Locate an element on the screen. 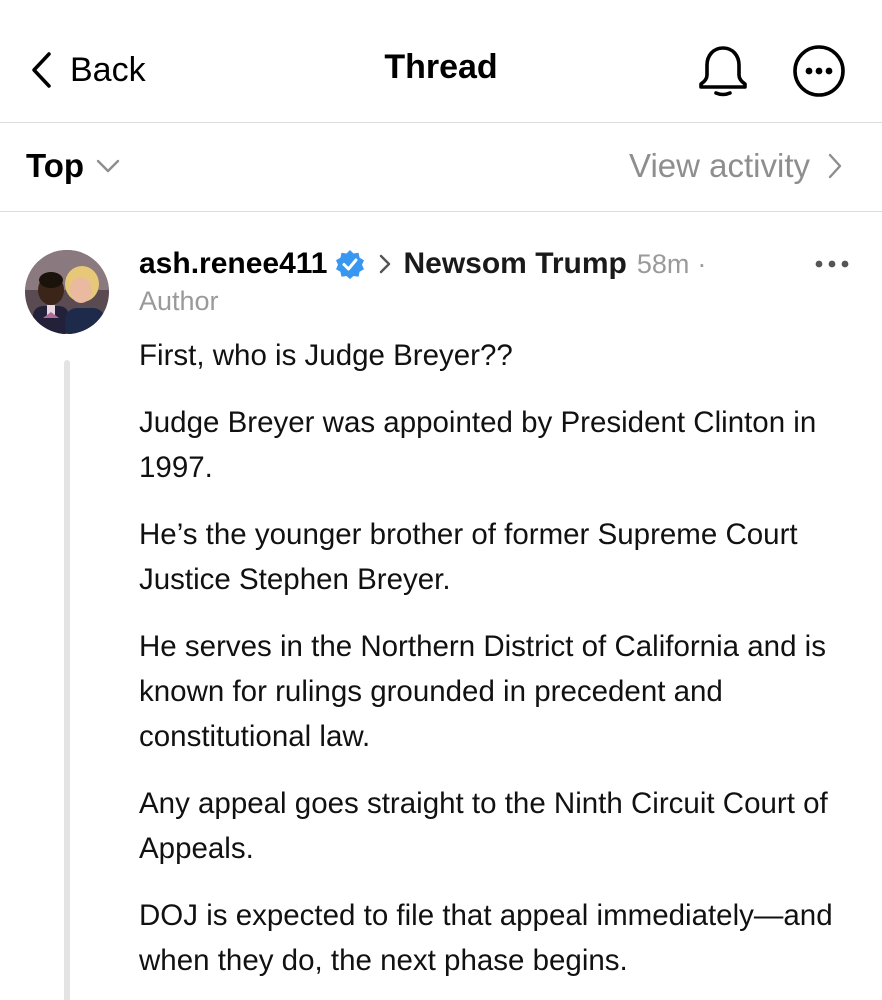 This screenshot has width=882, height=1000. sort-dropdown: Top is located at coordinates (73, 166).